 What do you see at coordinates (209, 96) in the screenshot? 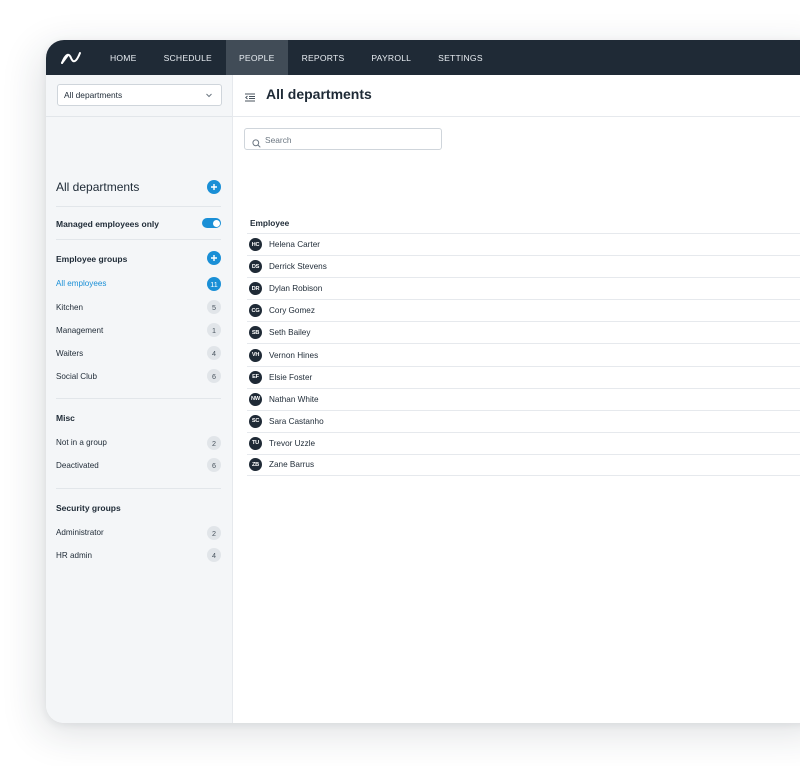
I see `chevron-down-icon` at bounding box center [209, 96].